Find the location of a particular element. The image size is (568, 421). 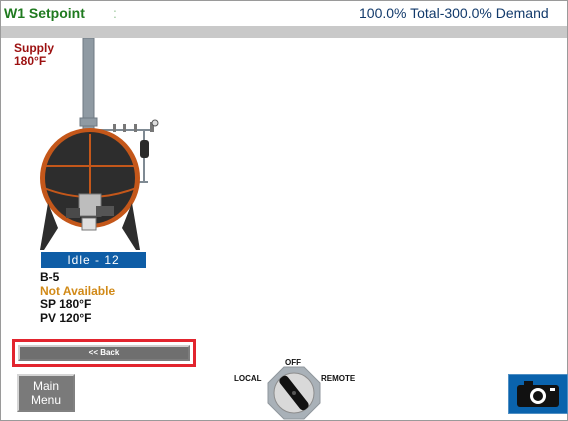

header-bar: W1 Setpoint : 100.0% Total-300.0% Demand is located at coordinates (284, 14).